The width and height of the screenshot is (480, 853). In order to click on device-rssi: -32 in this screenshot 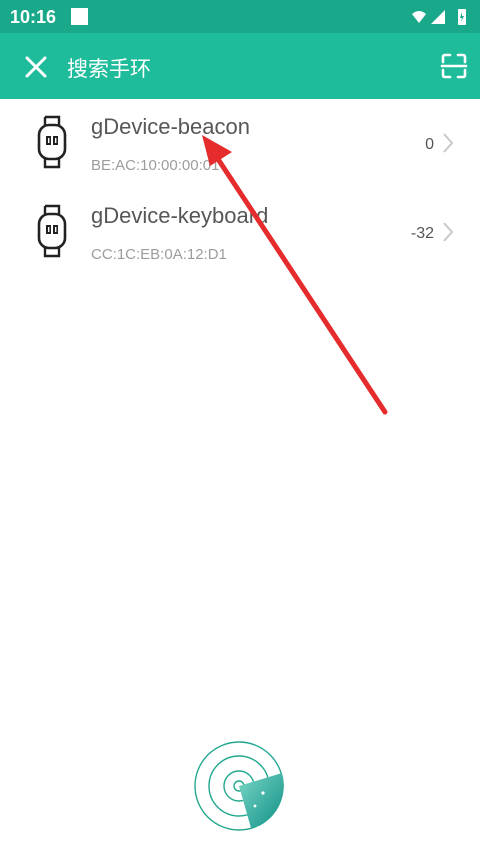, I will do `click(422, 233)`.